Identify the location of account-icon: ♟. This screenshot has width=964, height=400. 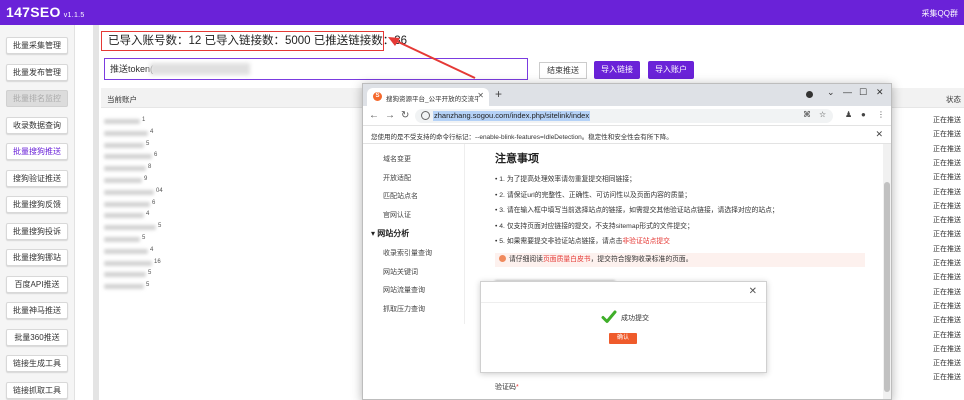
(848, 114).